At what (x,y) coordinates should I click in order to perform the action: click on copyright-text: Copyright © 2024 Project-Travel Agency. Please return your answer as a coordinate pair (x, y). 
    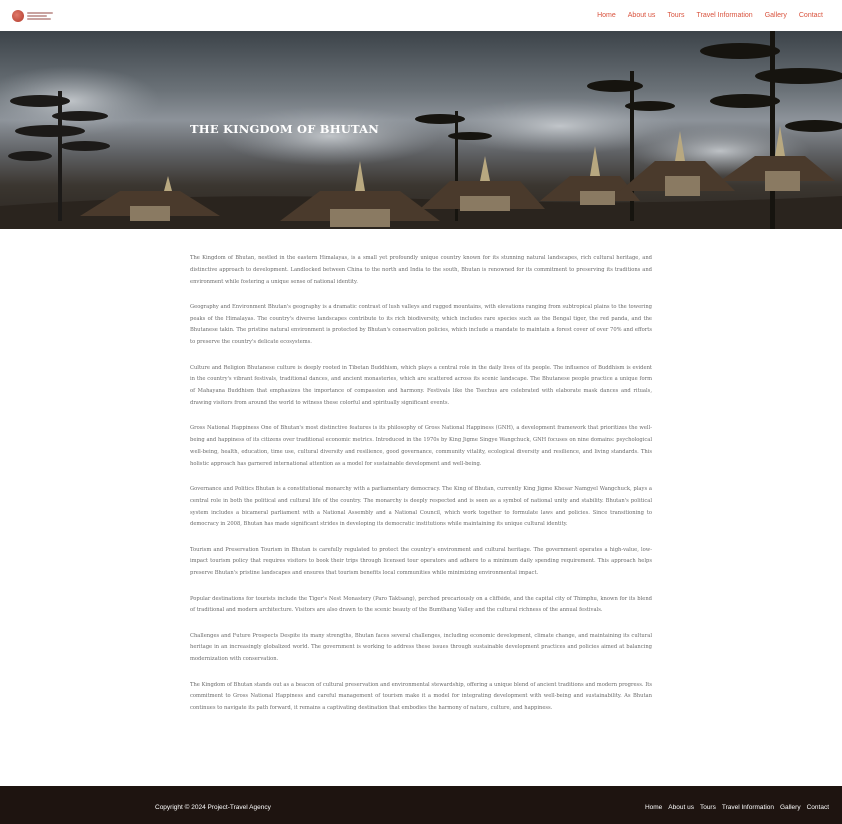
    Looking at the image, I should click on (213, 807).